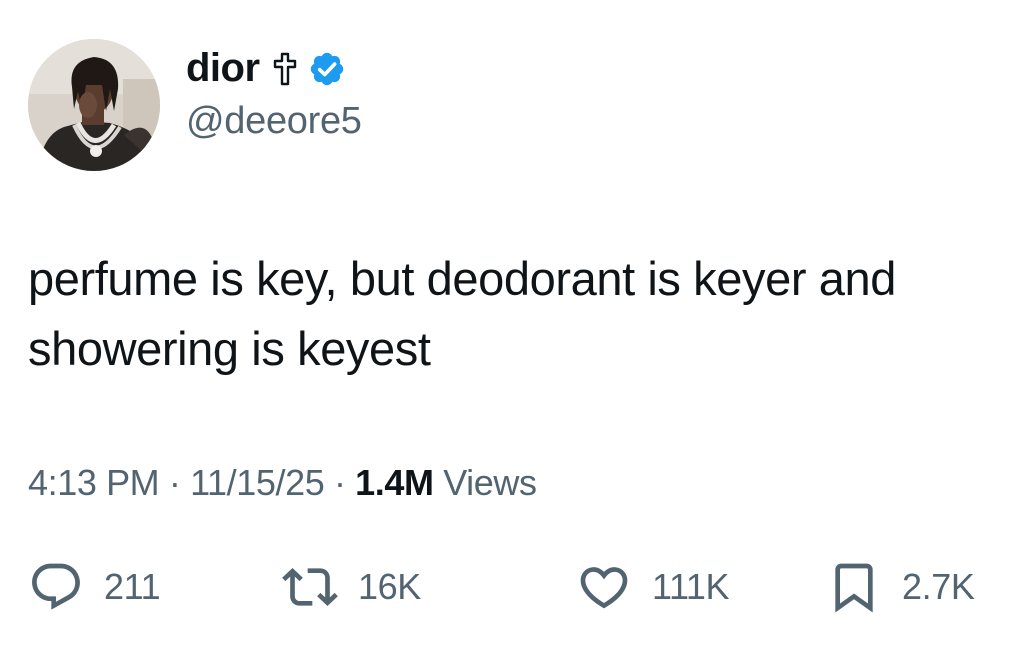 The image size is (1036, 660). Describe the element at coordinates (938, 586) in the screenshot. I see `bookmark-count: 2.7K` at that location.